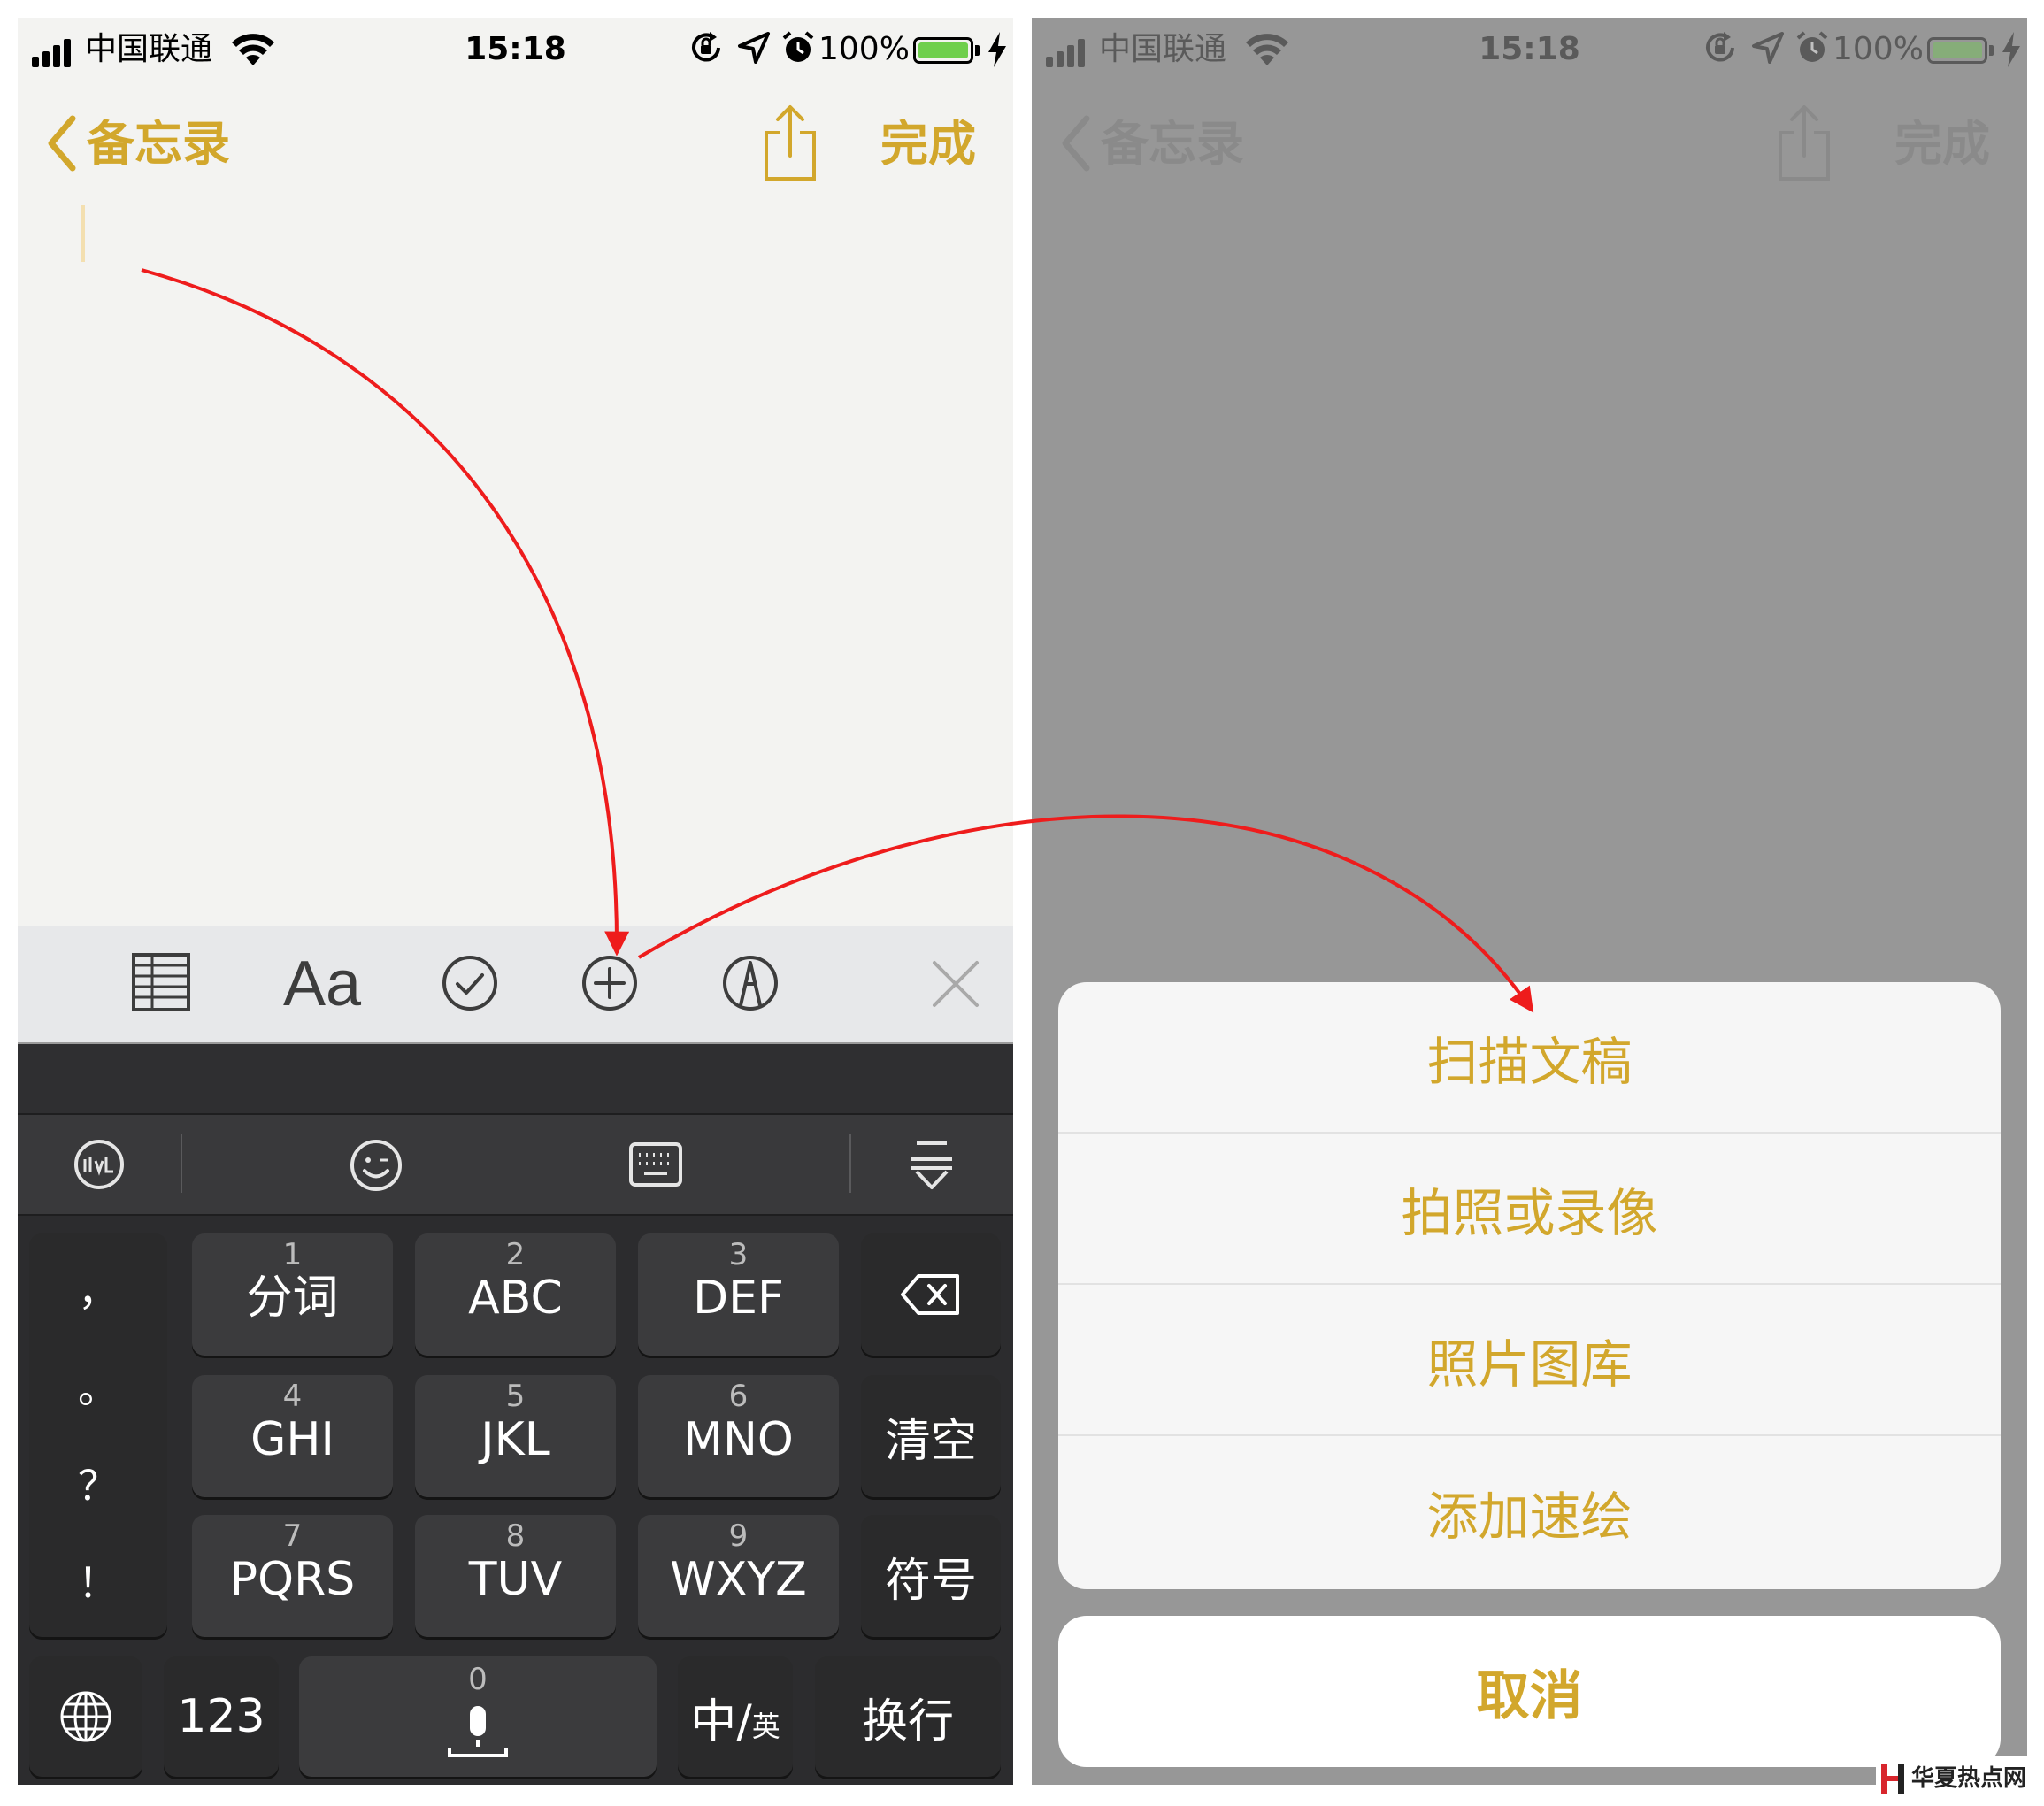 The width and height of the screenshot is (2044, 1806). Describe the element at coordinates (931, 1576) in the screenshot. I see `symbols-key: 符号` at that location.